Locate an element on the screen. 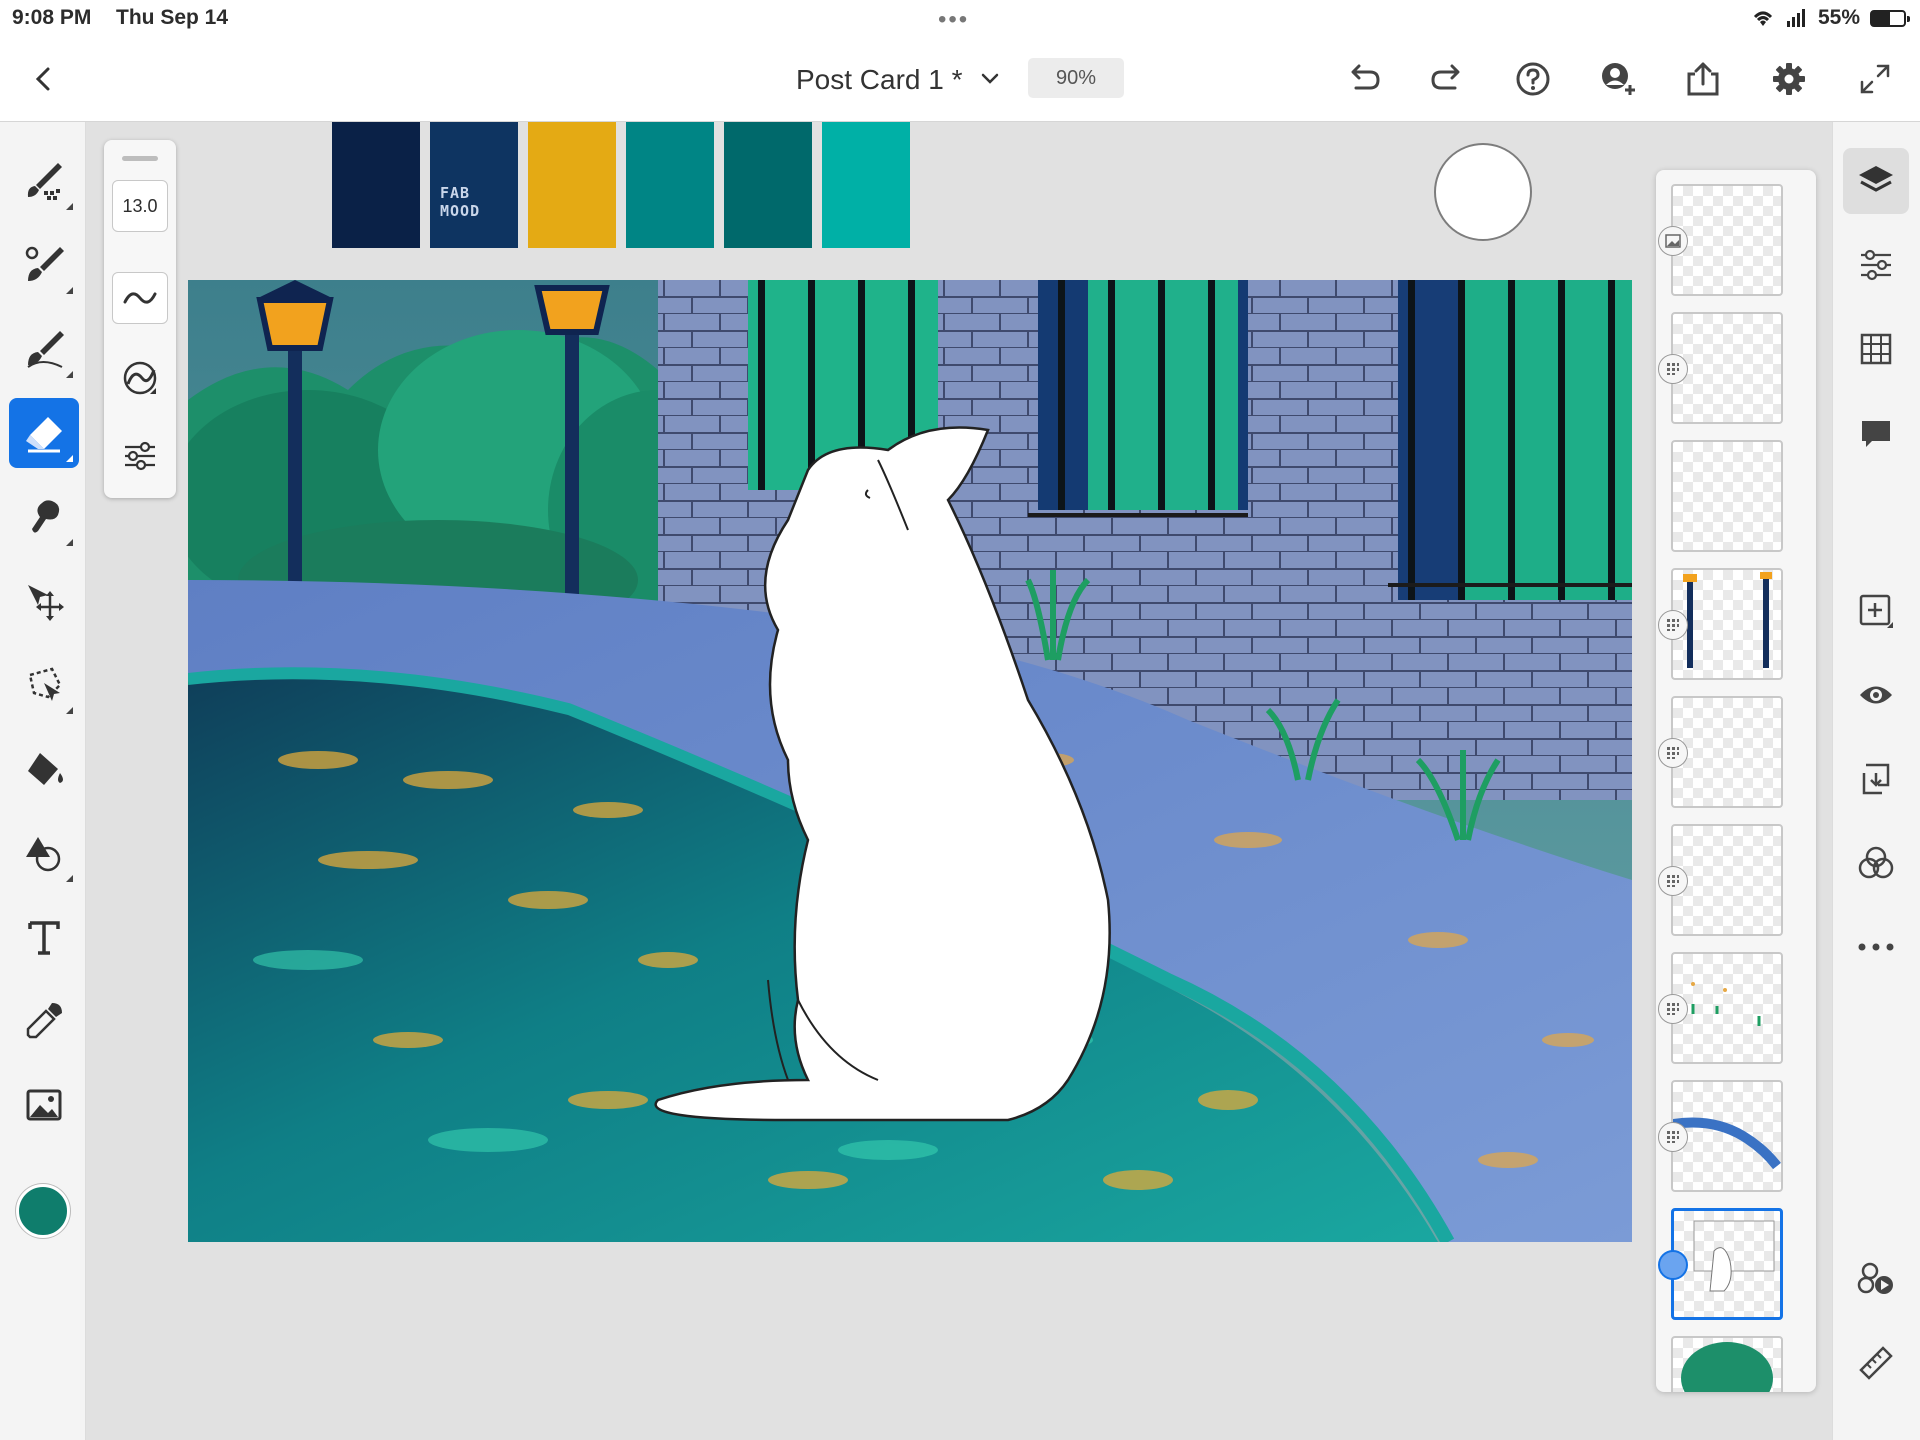 The height and width of the screenshot is (1440, 1920). redo-button is located at coordinates (1448, 79).